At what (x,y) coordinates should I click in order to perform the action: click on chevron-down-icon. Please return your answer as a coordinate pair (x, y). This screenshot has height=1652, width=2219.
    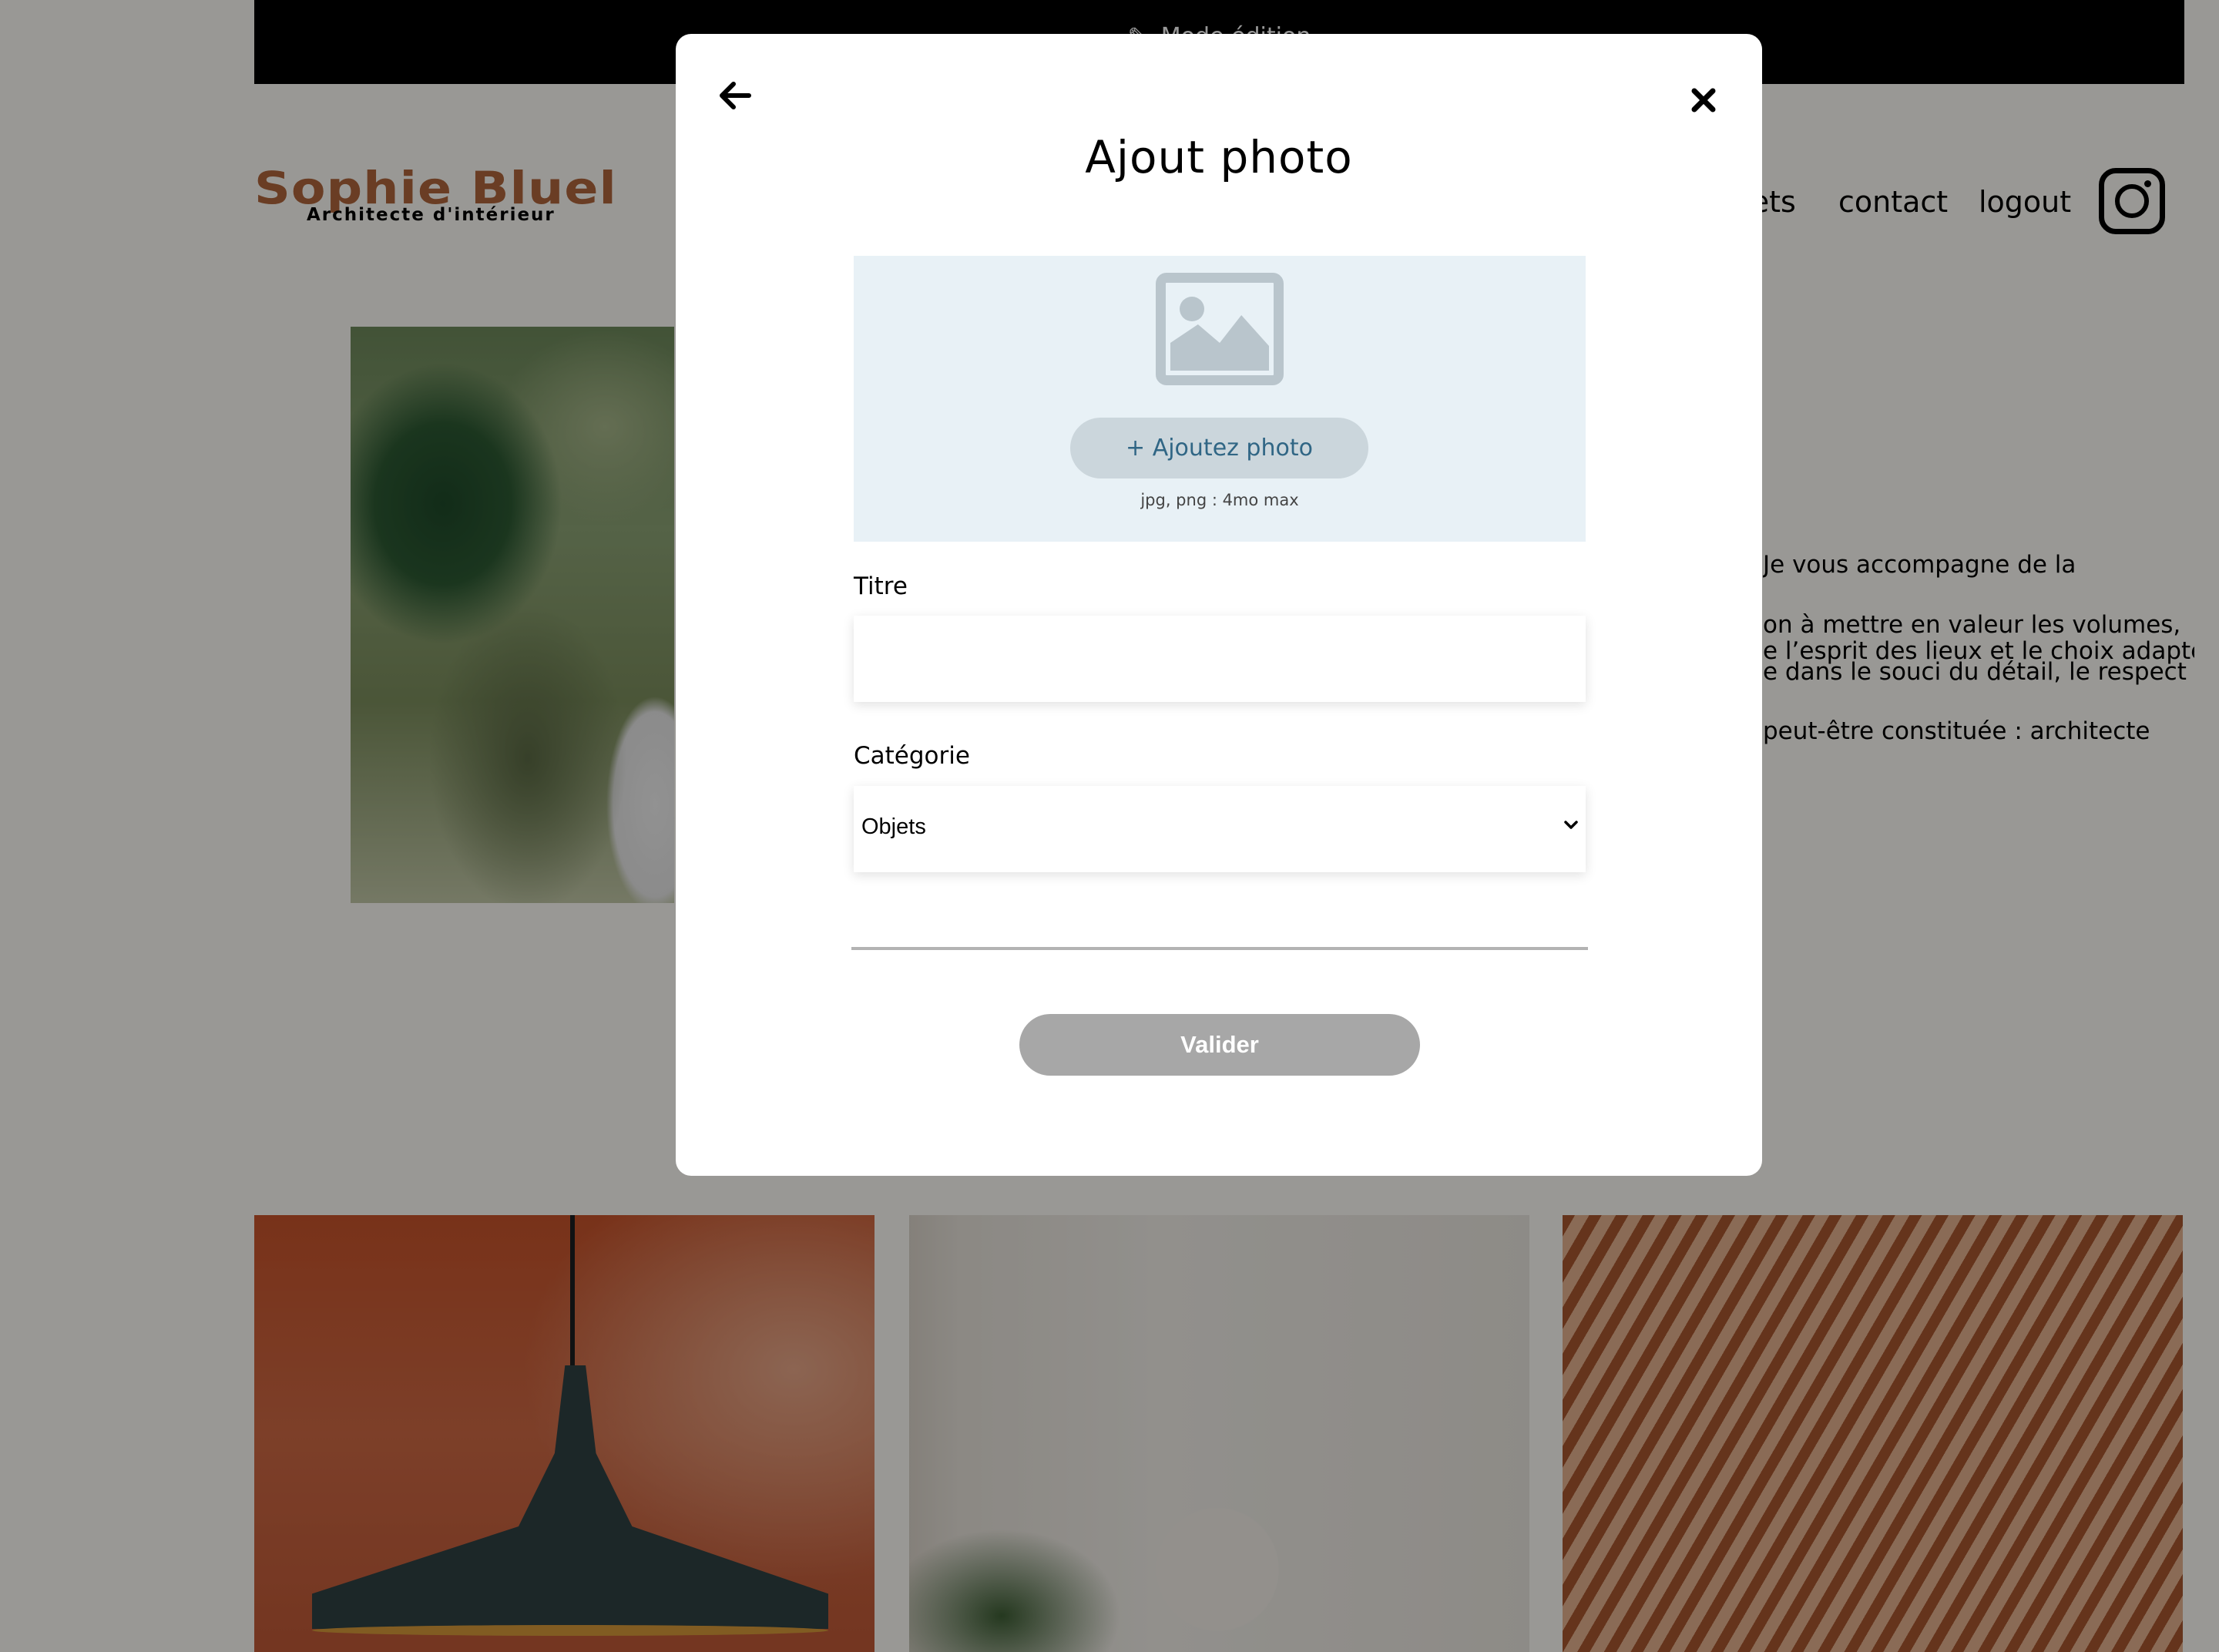
    Looking at the image, I should click on (1571, 825).